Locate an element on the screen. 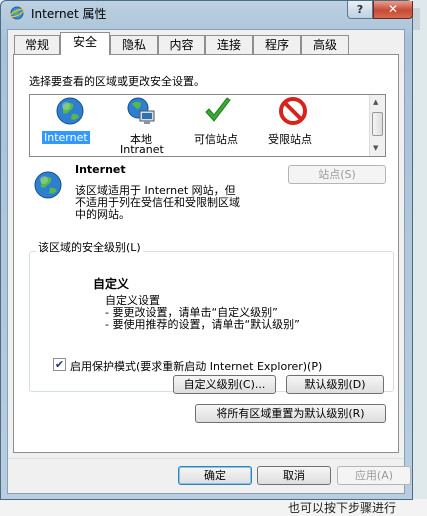  tab-advanced: 高级 is located at coordinates (325, 44).